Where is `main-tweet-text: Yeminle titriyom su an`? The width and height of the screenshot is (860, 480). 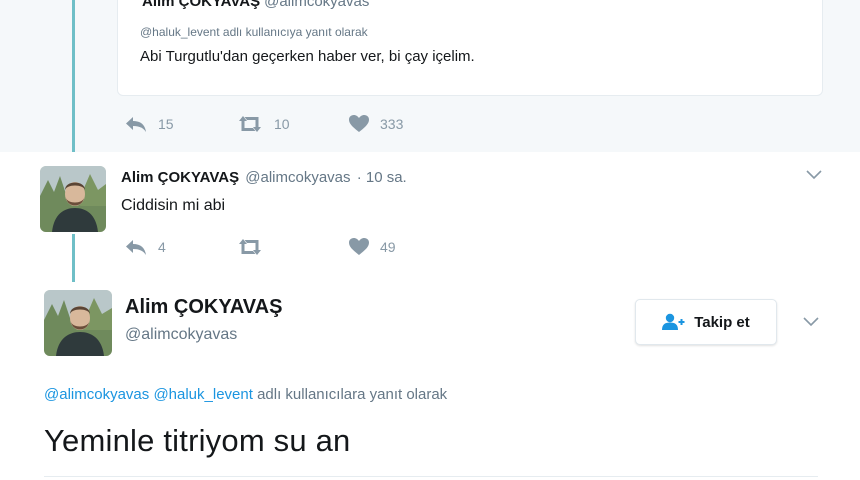 main-tweet-text: Yeminle titriyom su an is located at coordinates (197, 440).